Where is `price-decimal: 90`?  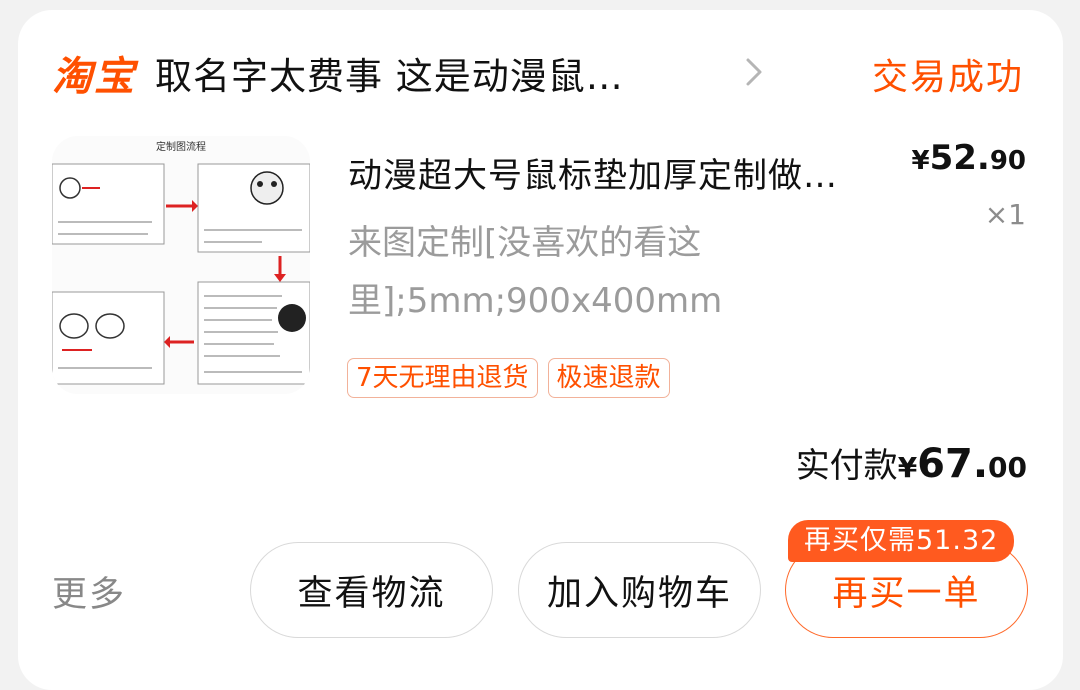 price-decimal: 90 is located at coordinates (1007, 161).